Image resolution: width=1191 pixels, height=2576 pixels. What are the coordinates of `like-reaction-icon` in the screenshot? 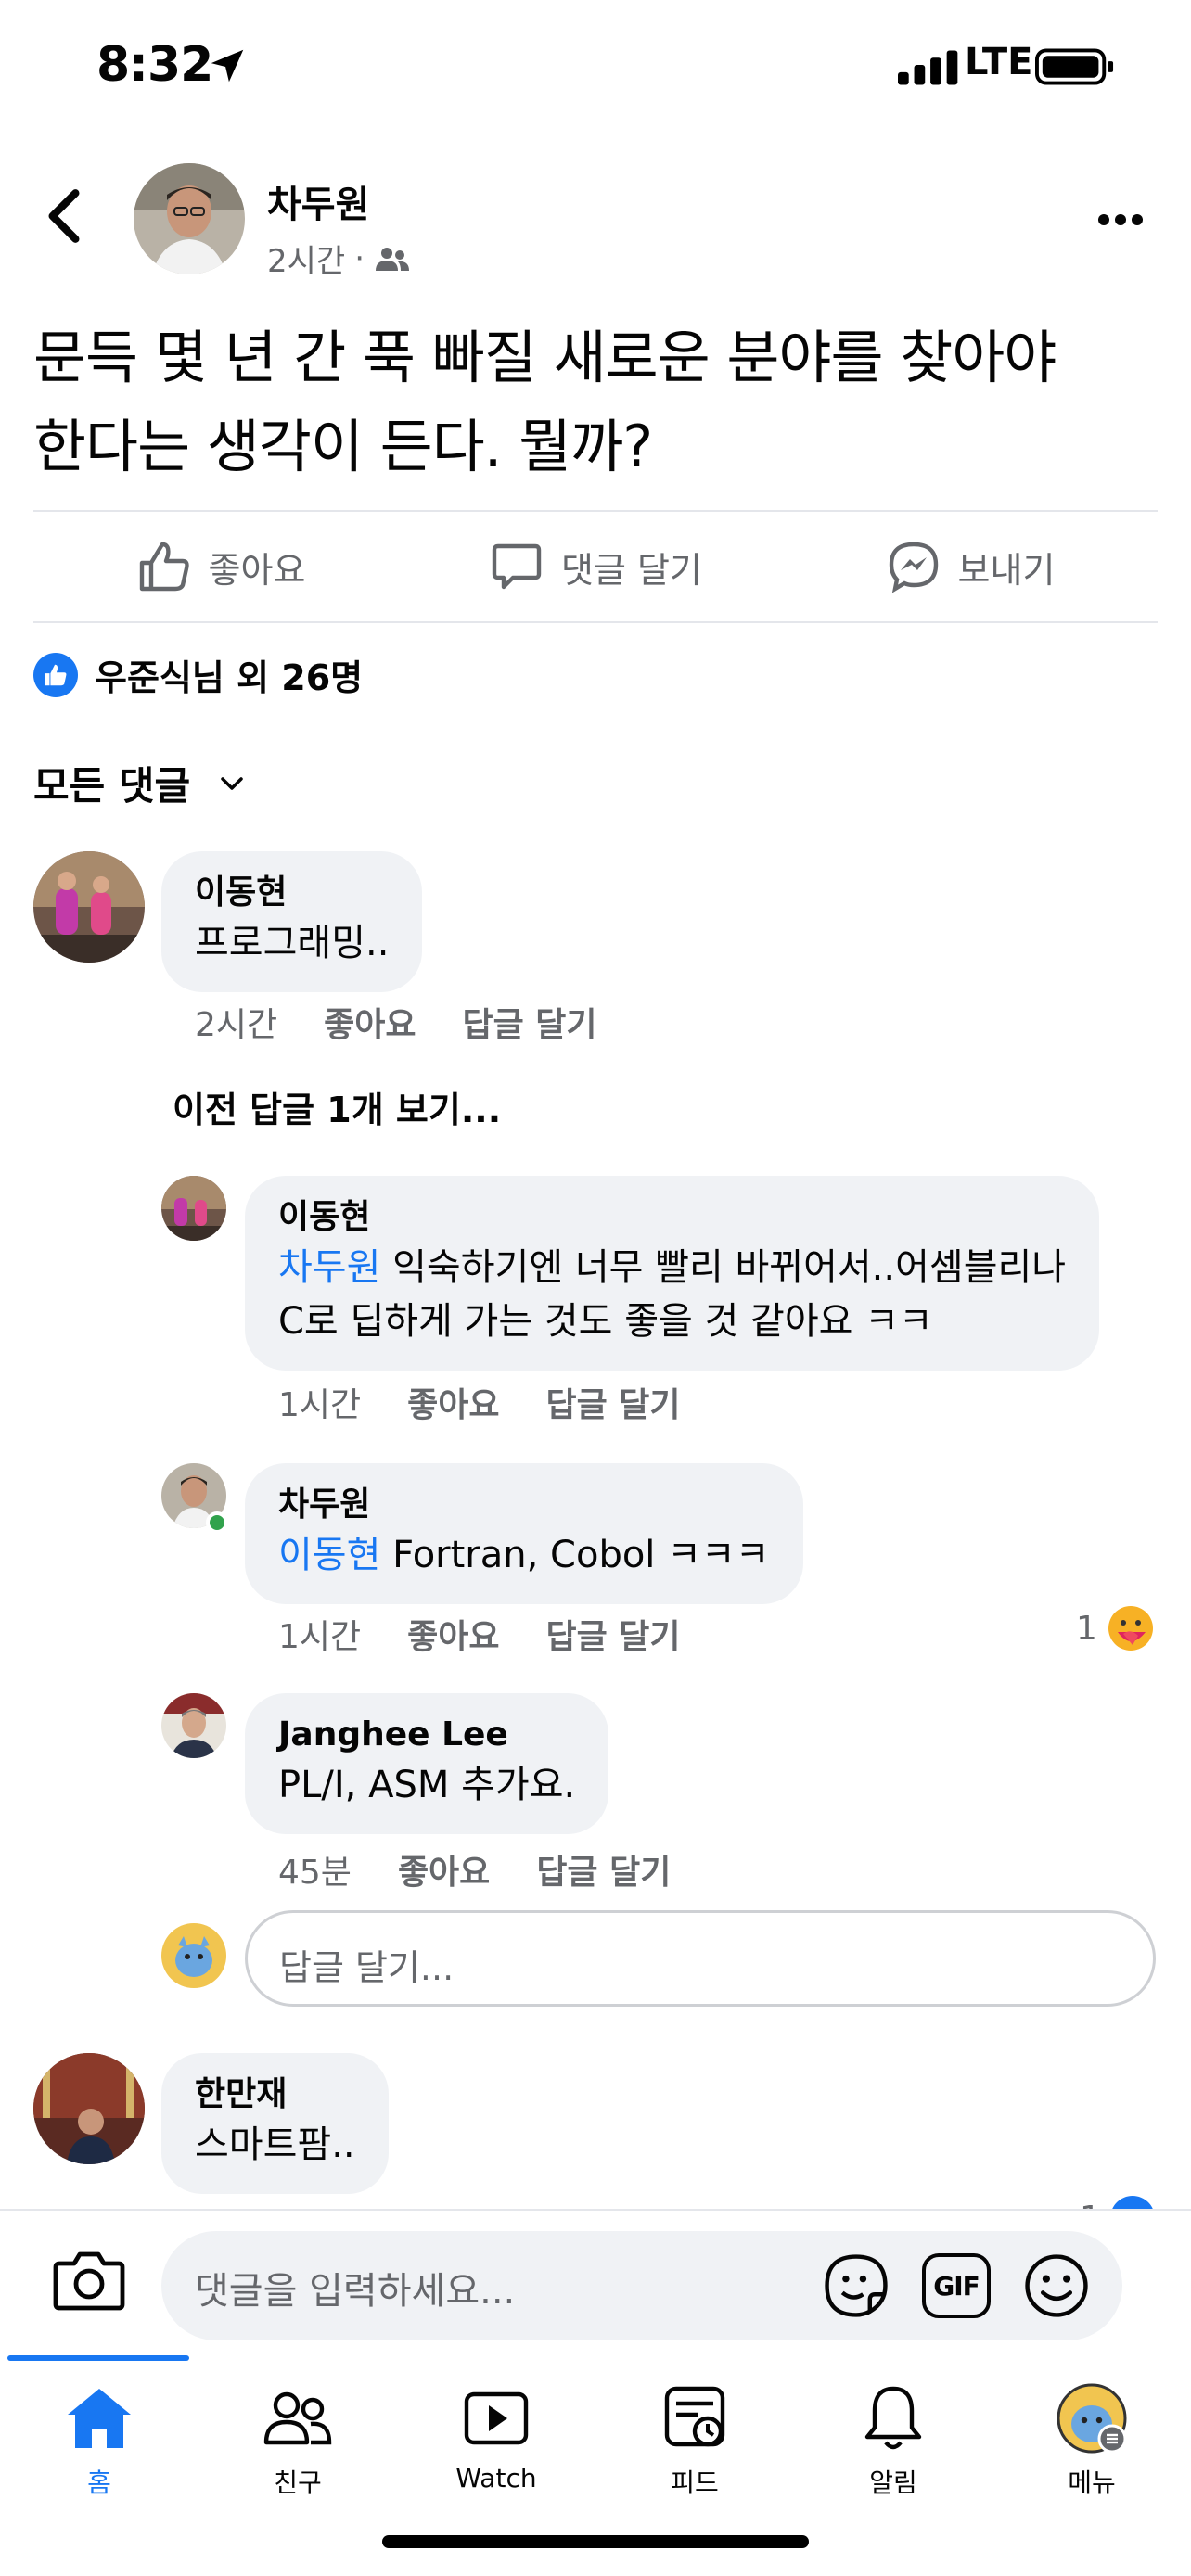 It's located at (55, 675).